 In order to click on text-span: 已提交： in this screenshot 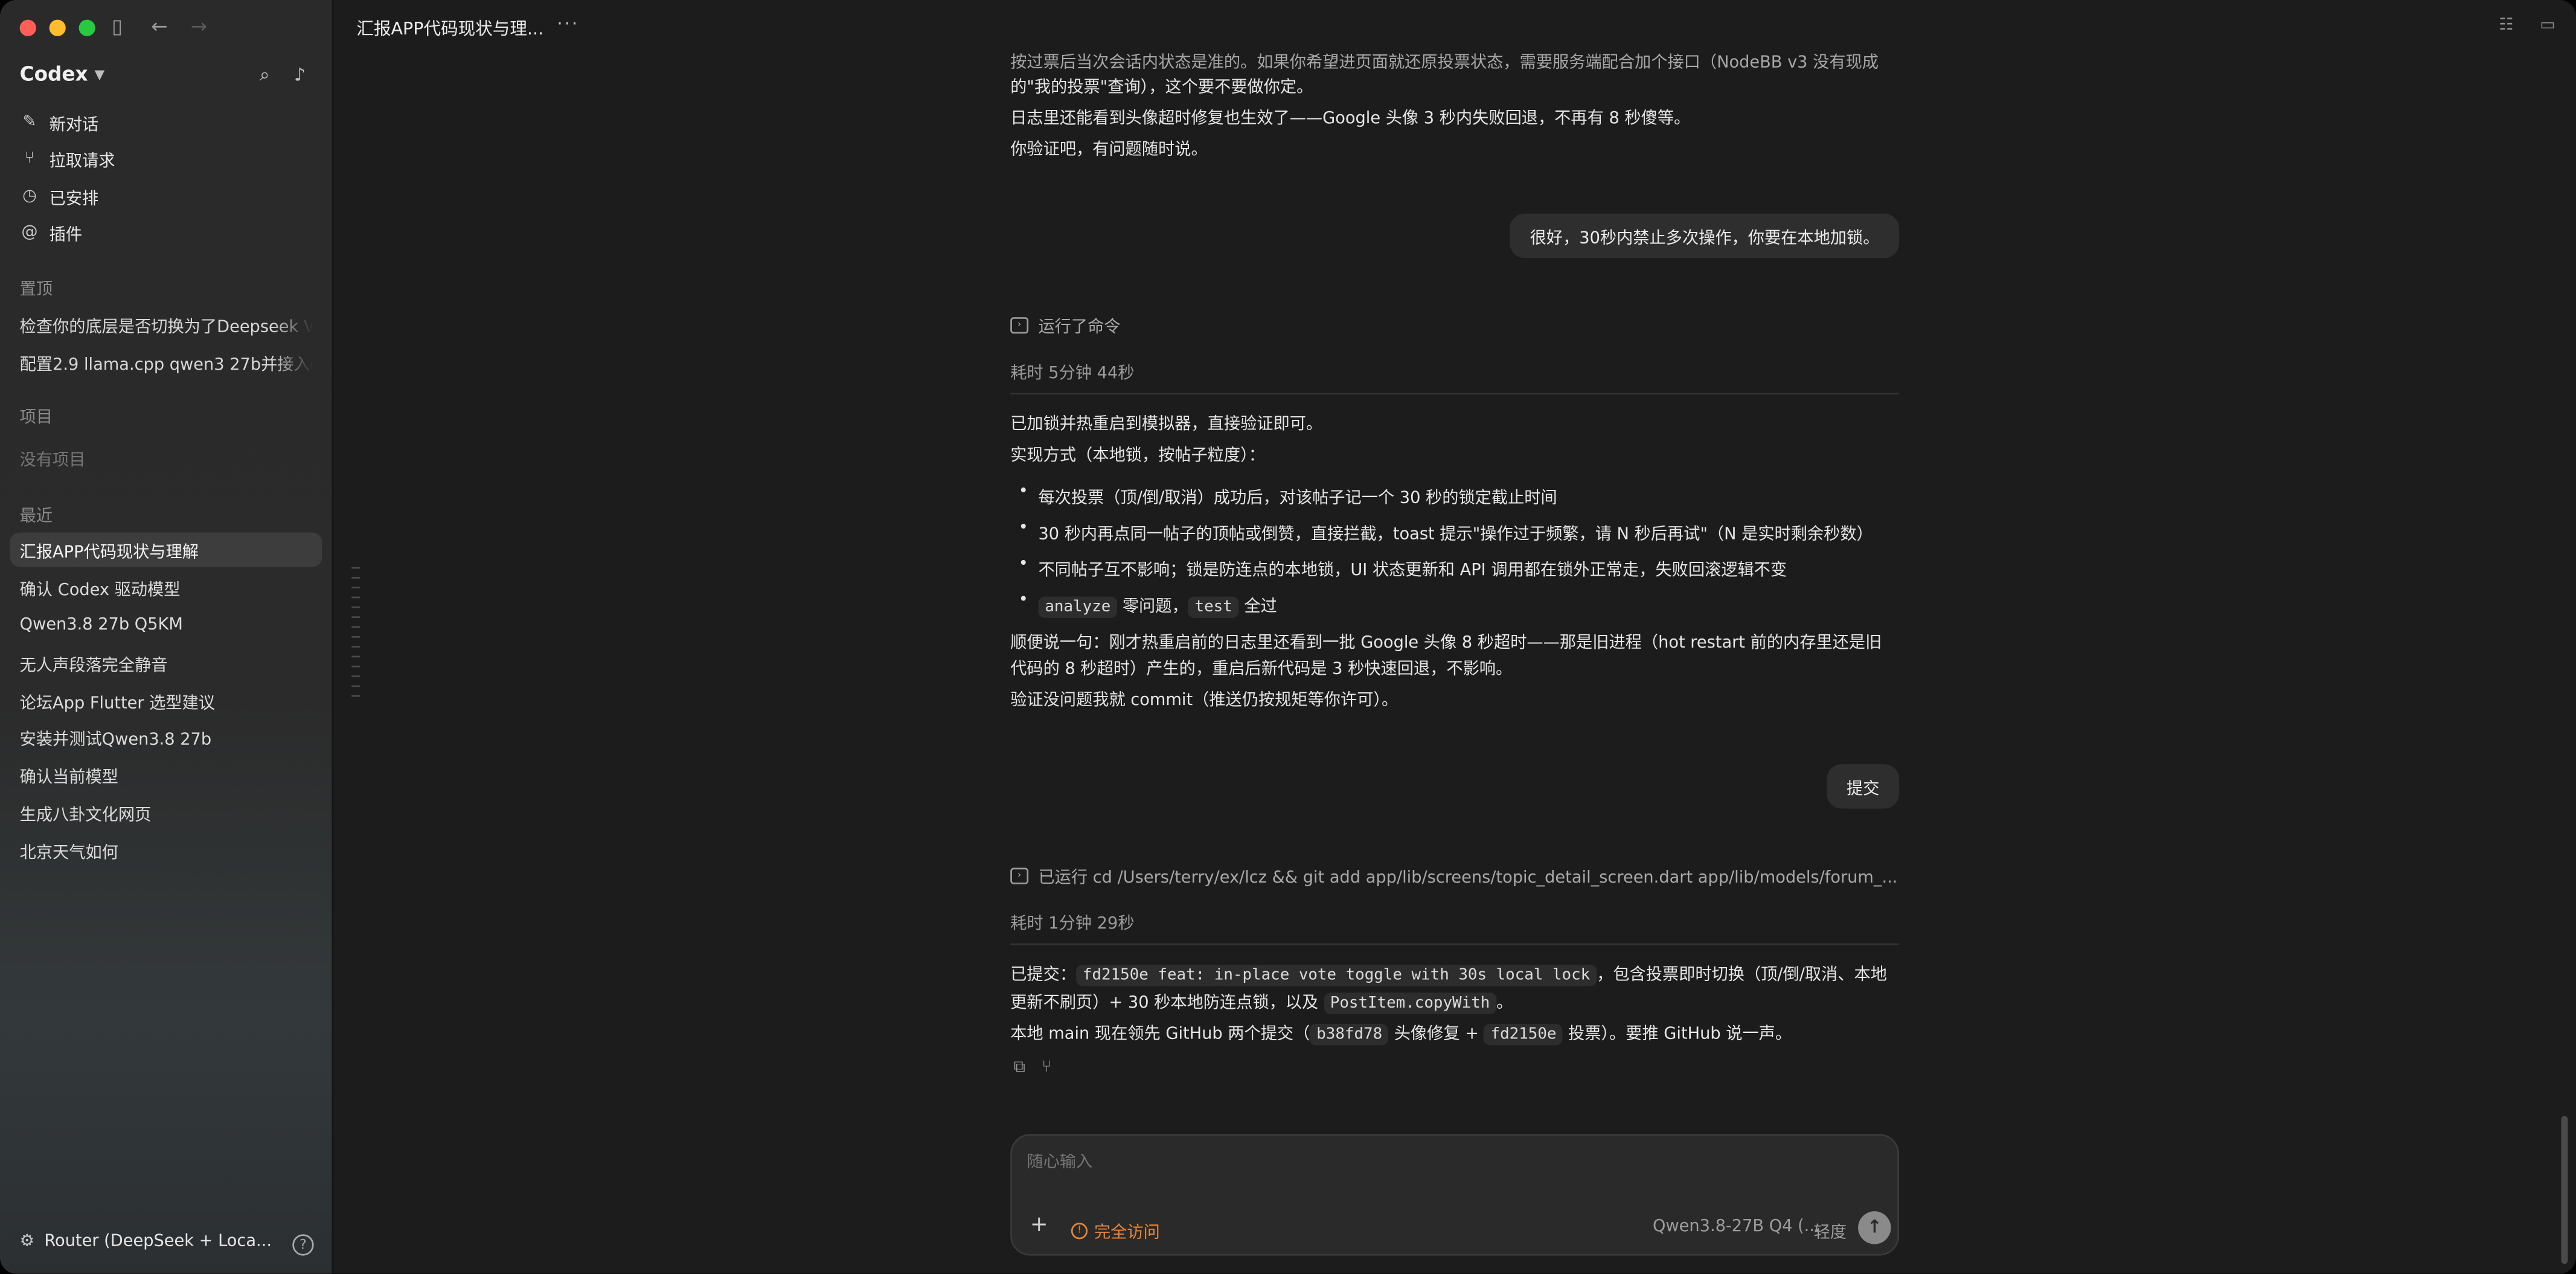, I will do `click(1043, 976)`.